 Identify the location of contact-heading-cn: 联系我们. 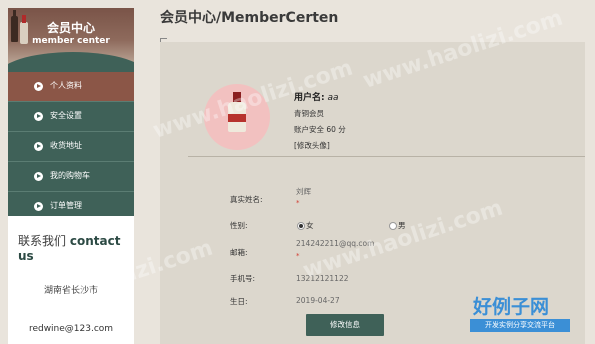
(42, 241).